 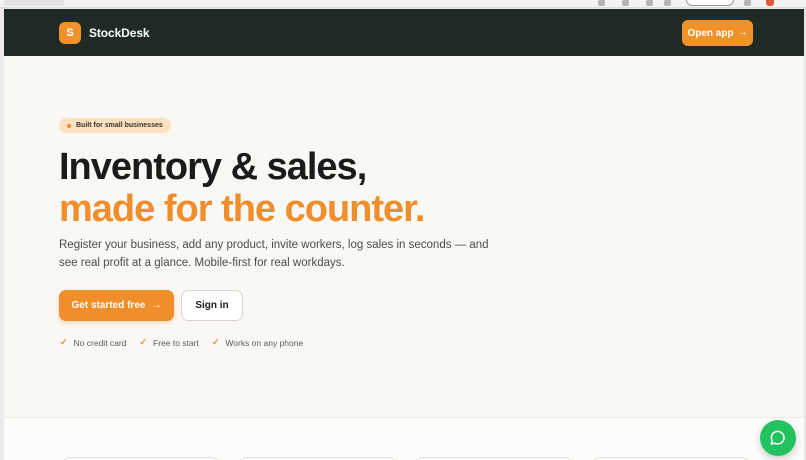 What do you see at coordinates (264, 342) in the screenshot?
I see `perk-label: Works on any phone` at bounding box center [264, 342].